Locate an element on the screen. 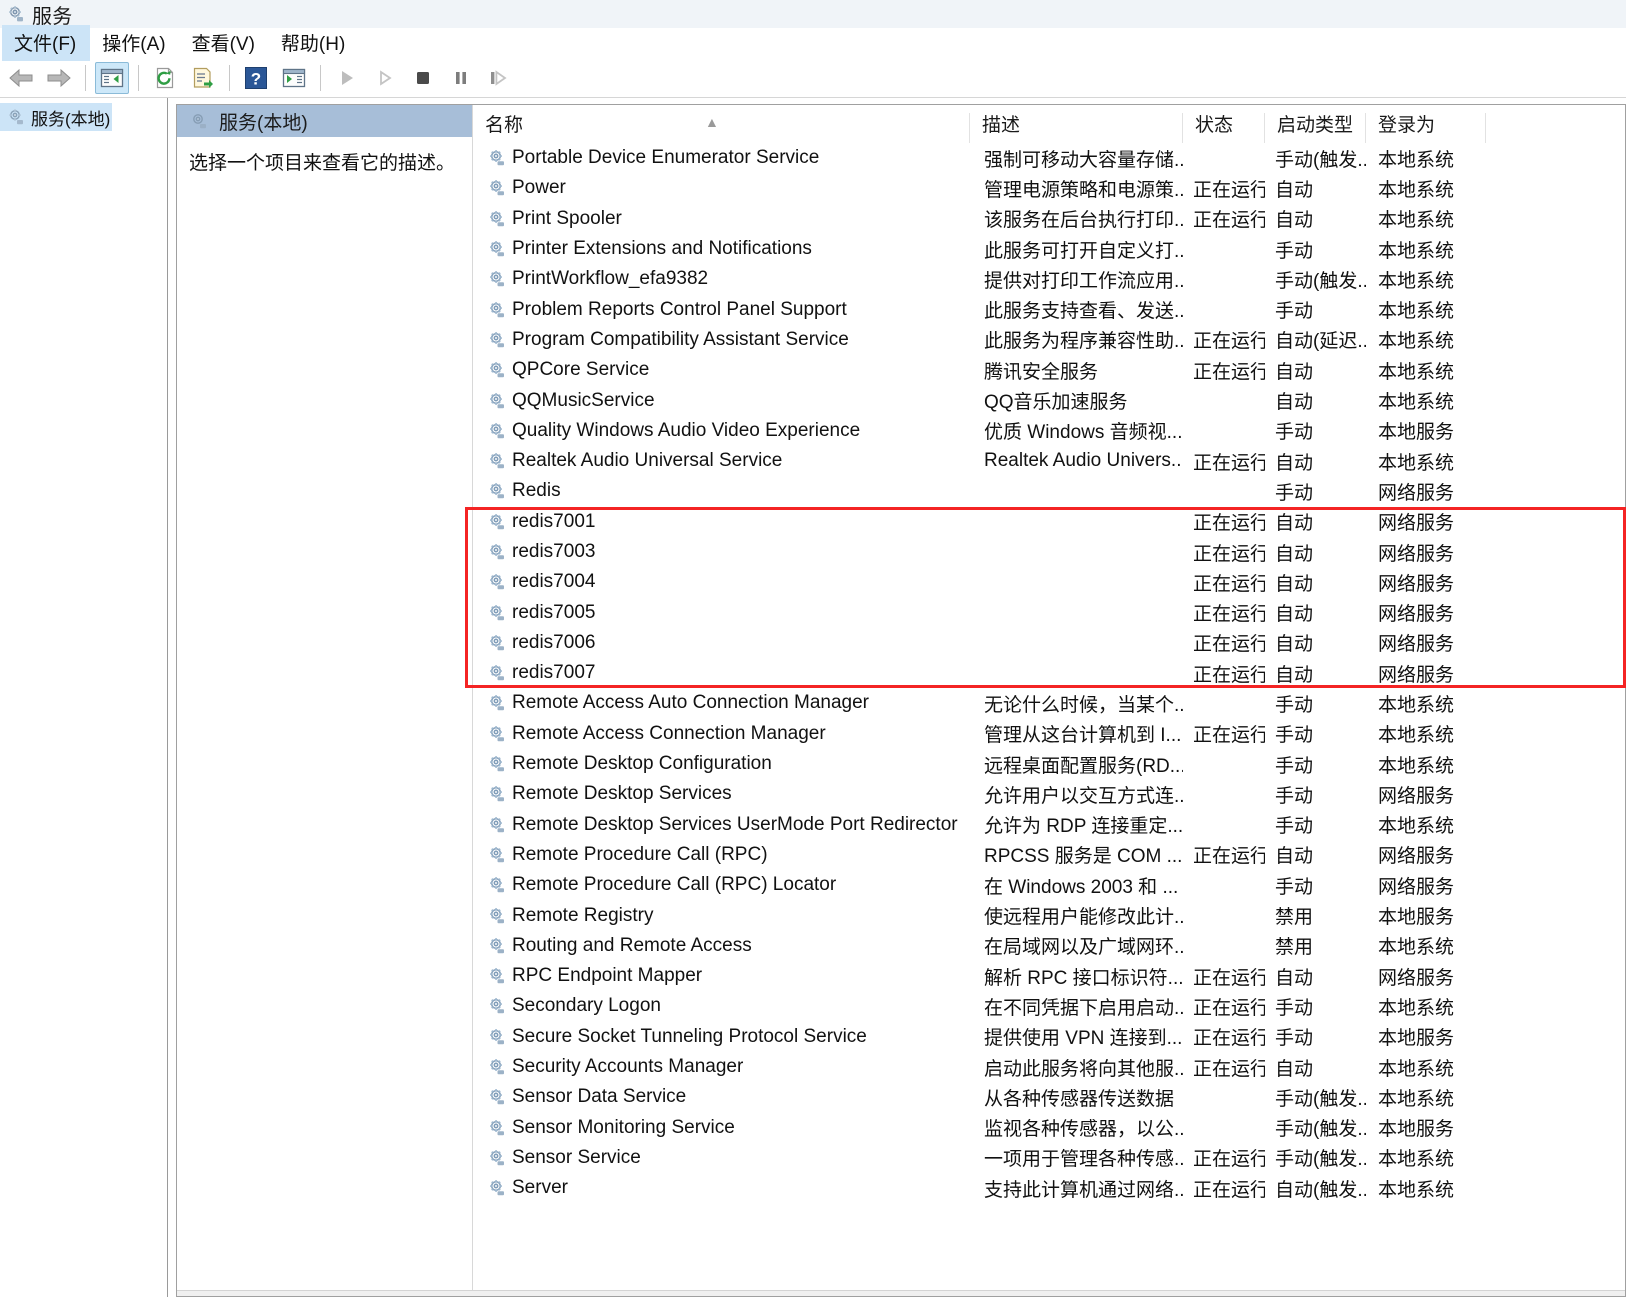 This screenshot has height=1297, width=1626. service-name-cell: Security Accounts Manager is located at coordinates (721, 1067).